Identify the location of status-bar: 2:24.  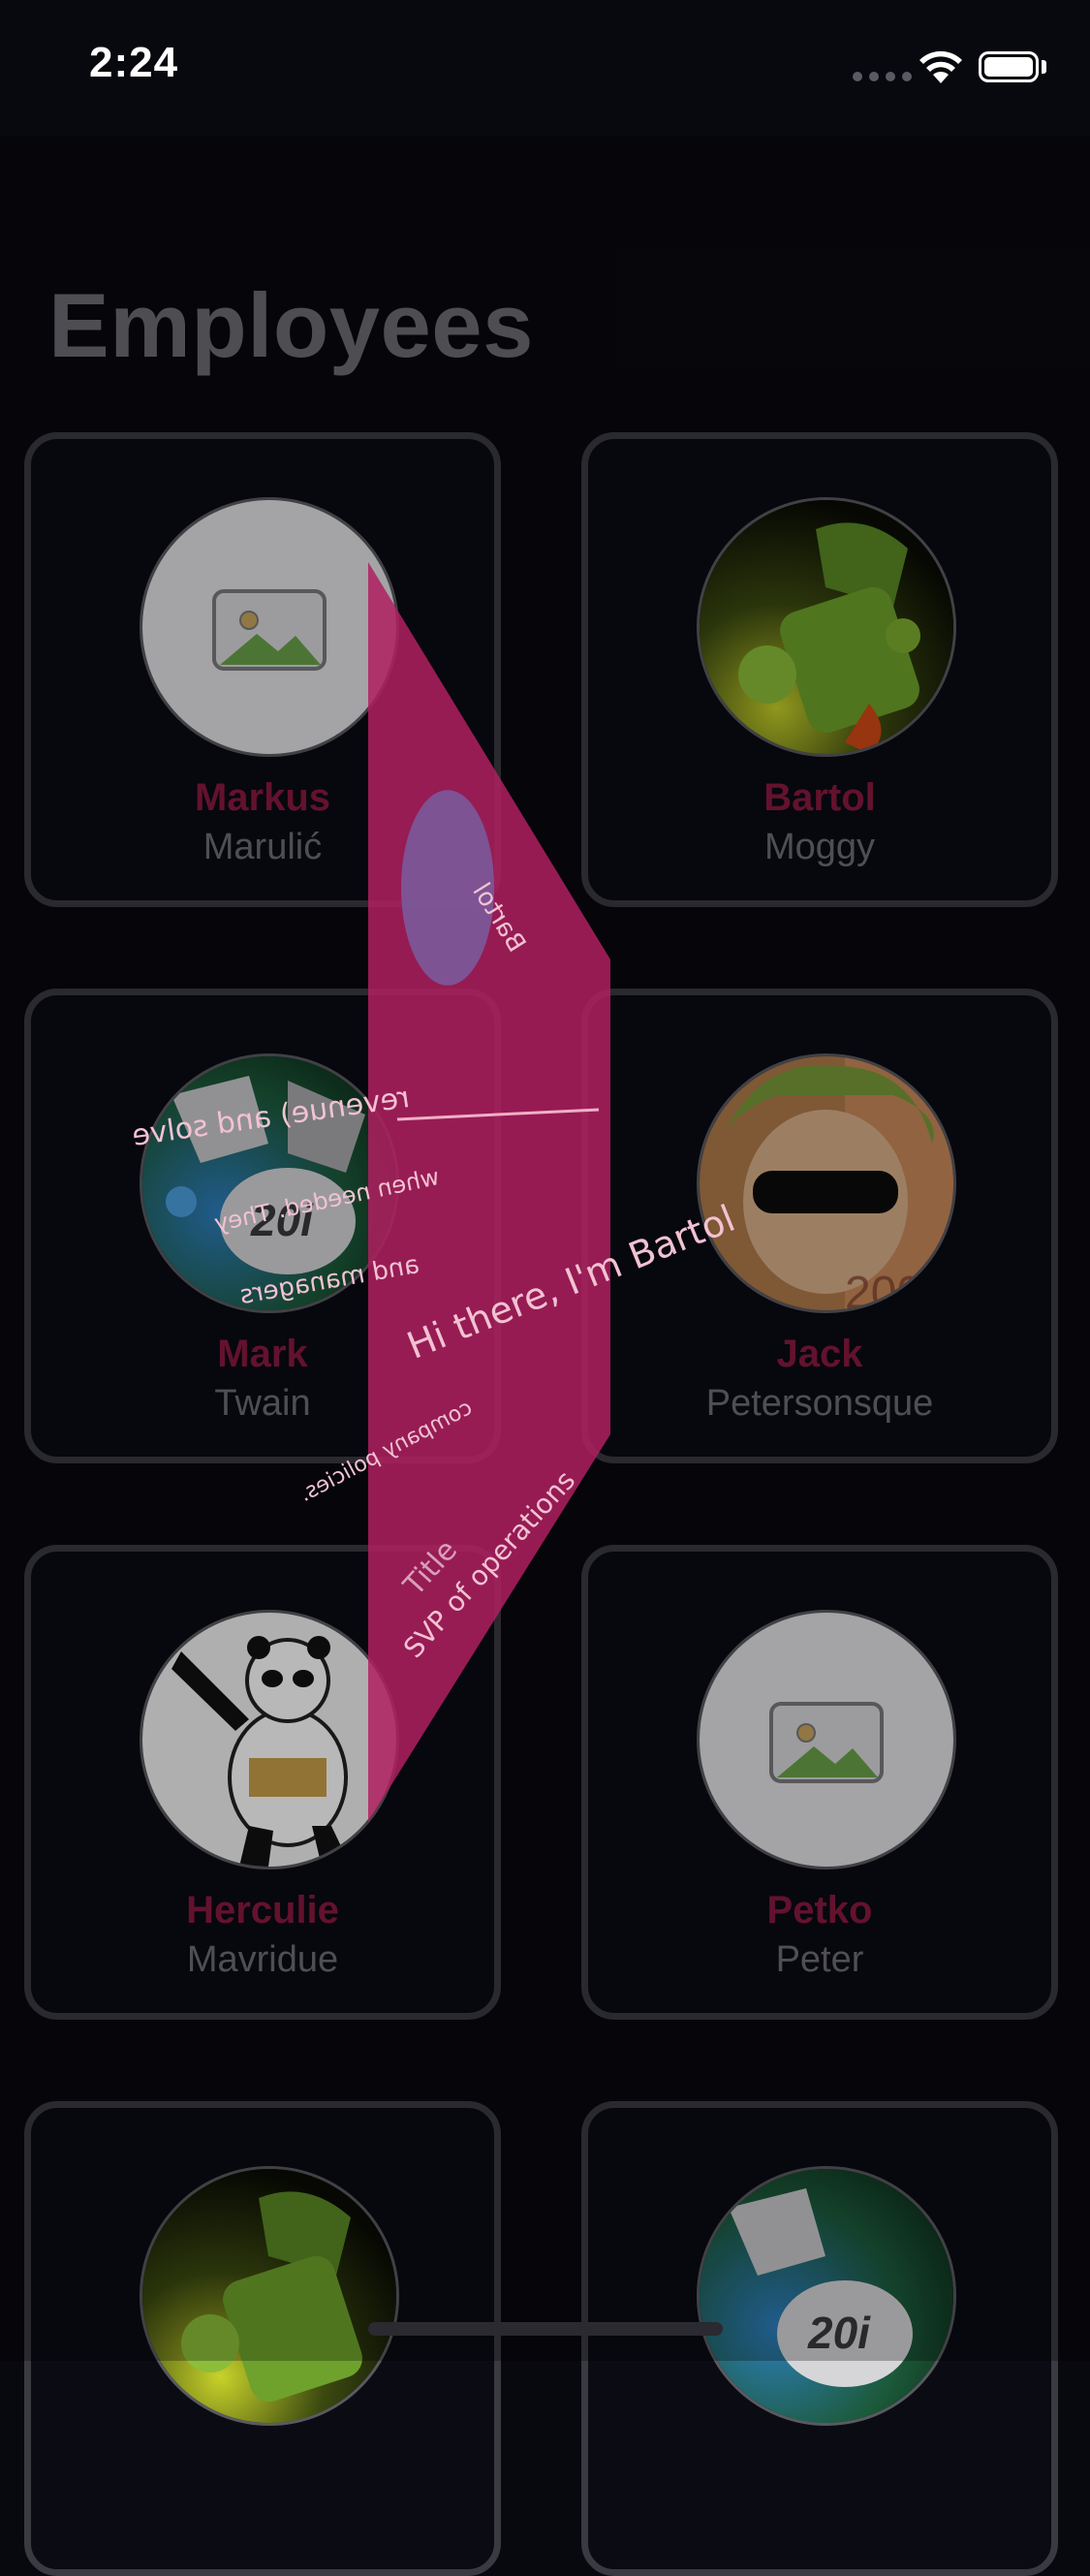
(545, 68).